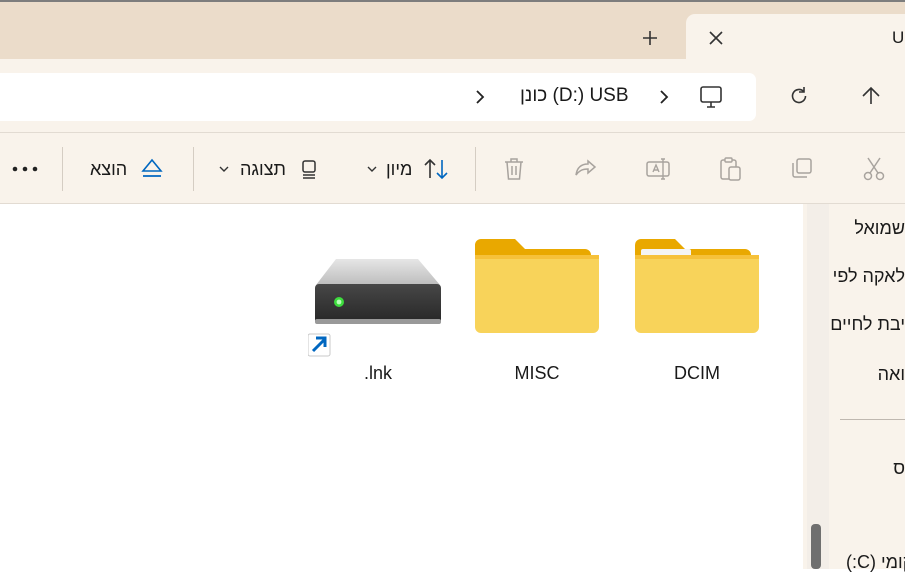 This screenshot has height=573, width=905. I want to click on nav-item-drive-c: קומי (C:), so click(875, 562).